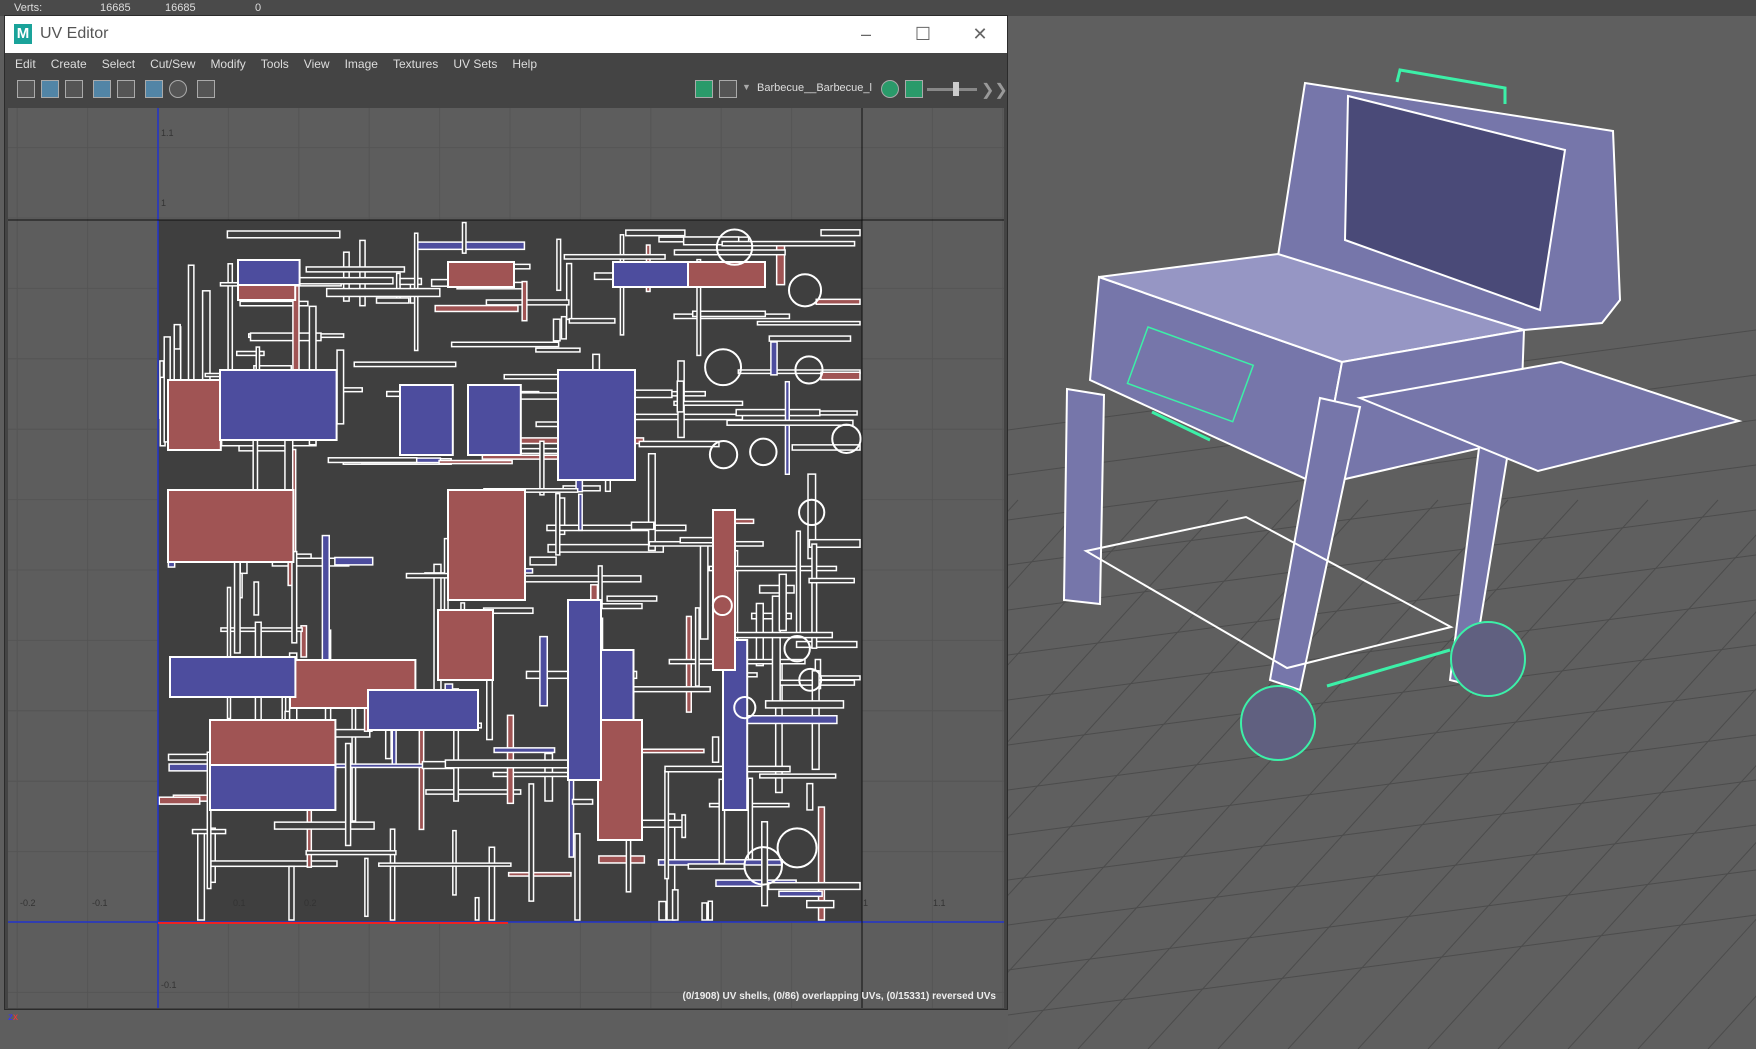  What do you see at coordinates (74, 33) in the screenshot?
I see `window-title: UV Editor` at bounding box center [74, 33].